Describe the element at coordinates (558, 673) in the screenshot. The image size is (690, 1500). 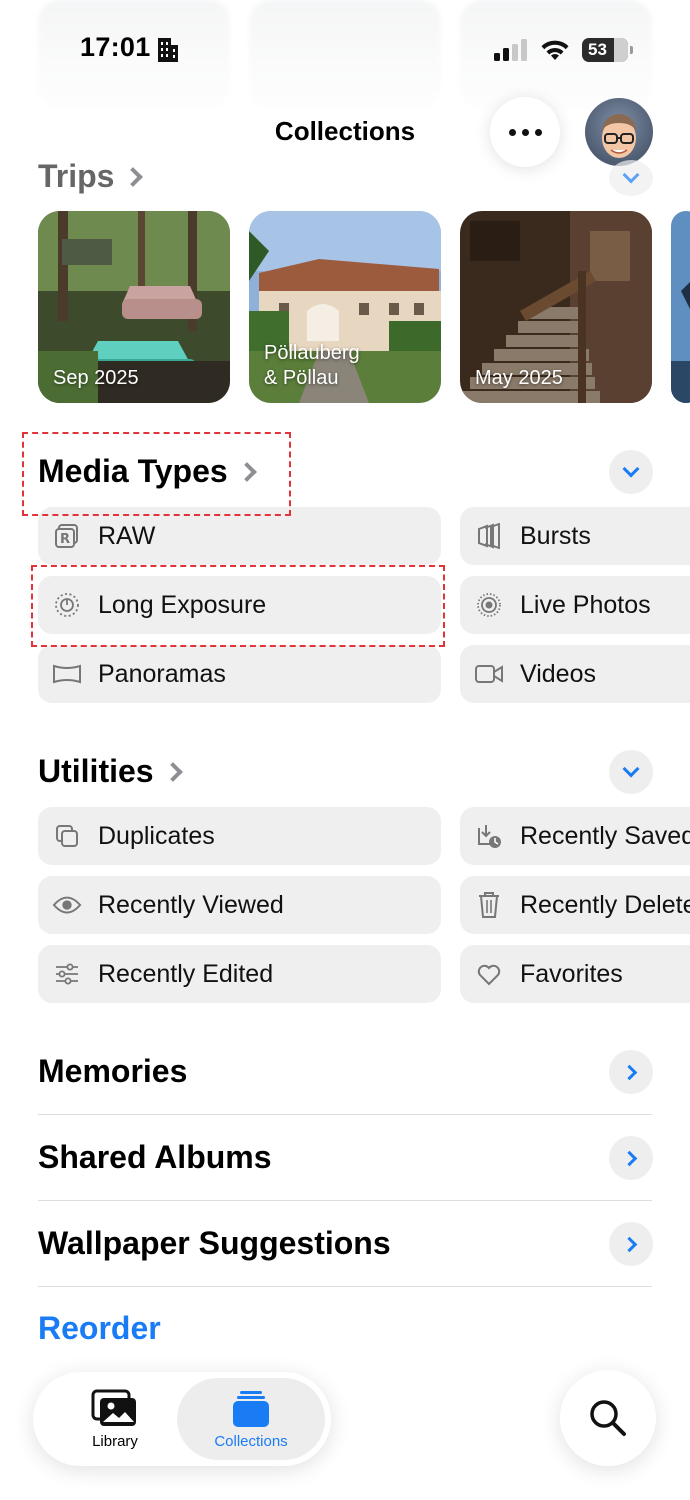
I see `media-item-label: Videos` at that location.